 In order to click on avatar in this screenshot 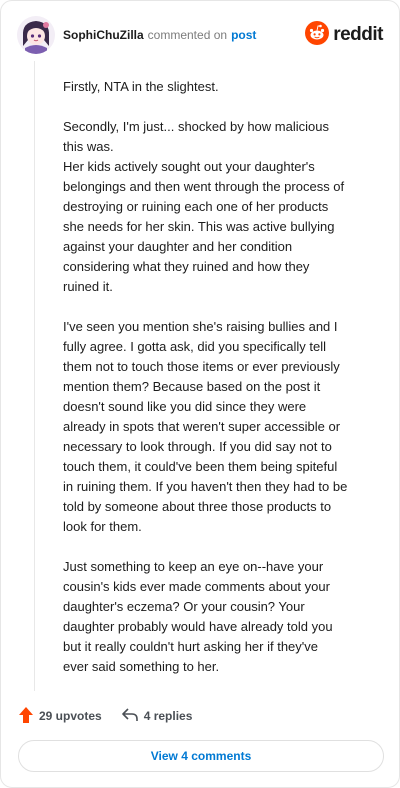, I will do `click(36, 35)`.